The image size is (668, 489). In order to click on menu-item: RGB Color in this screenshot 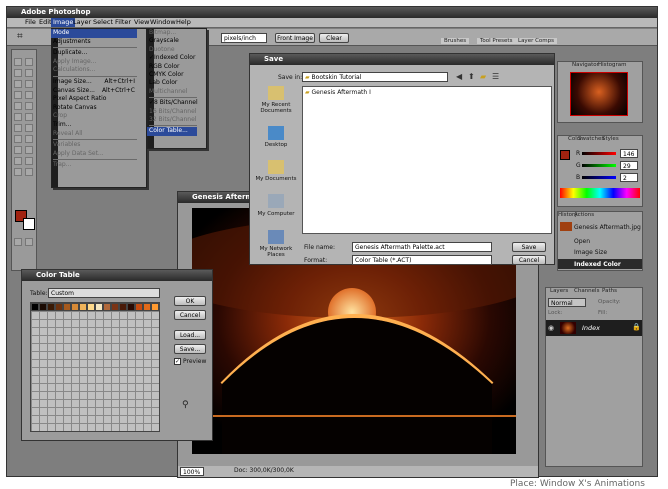, I will do `click(172, 67)`.